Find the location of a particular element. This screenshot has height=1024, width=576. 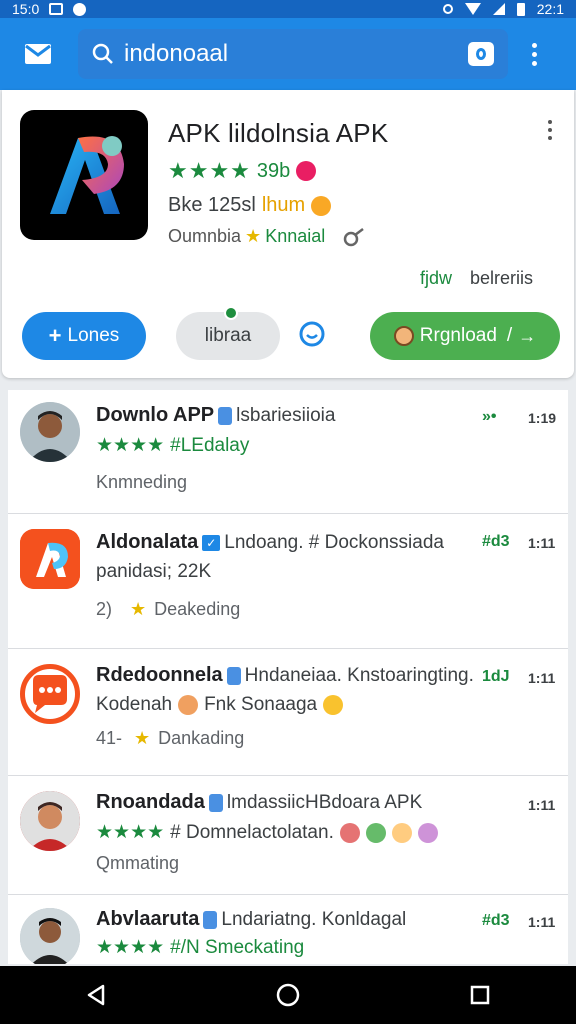

list-item-title: Rnoandada is located at coordinates (150, 802).